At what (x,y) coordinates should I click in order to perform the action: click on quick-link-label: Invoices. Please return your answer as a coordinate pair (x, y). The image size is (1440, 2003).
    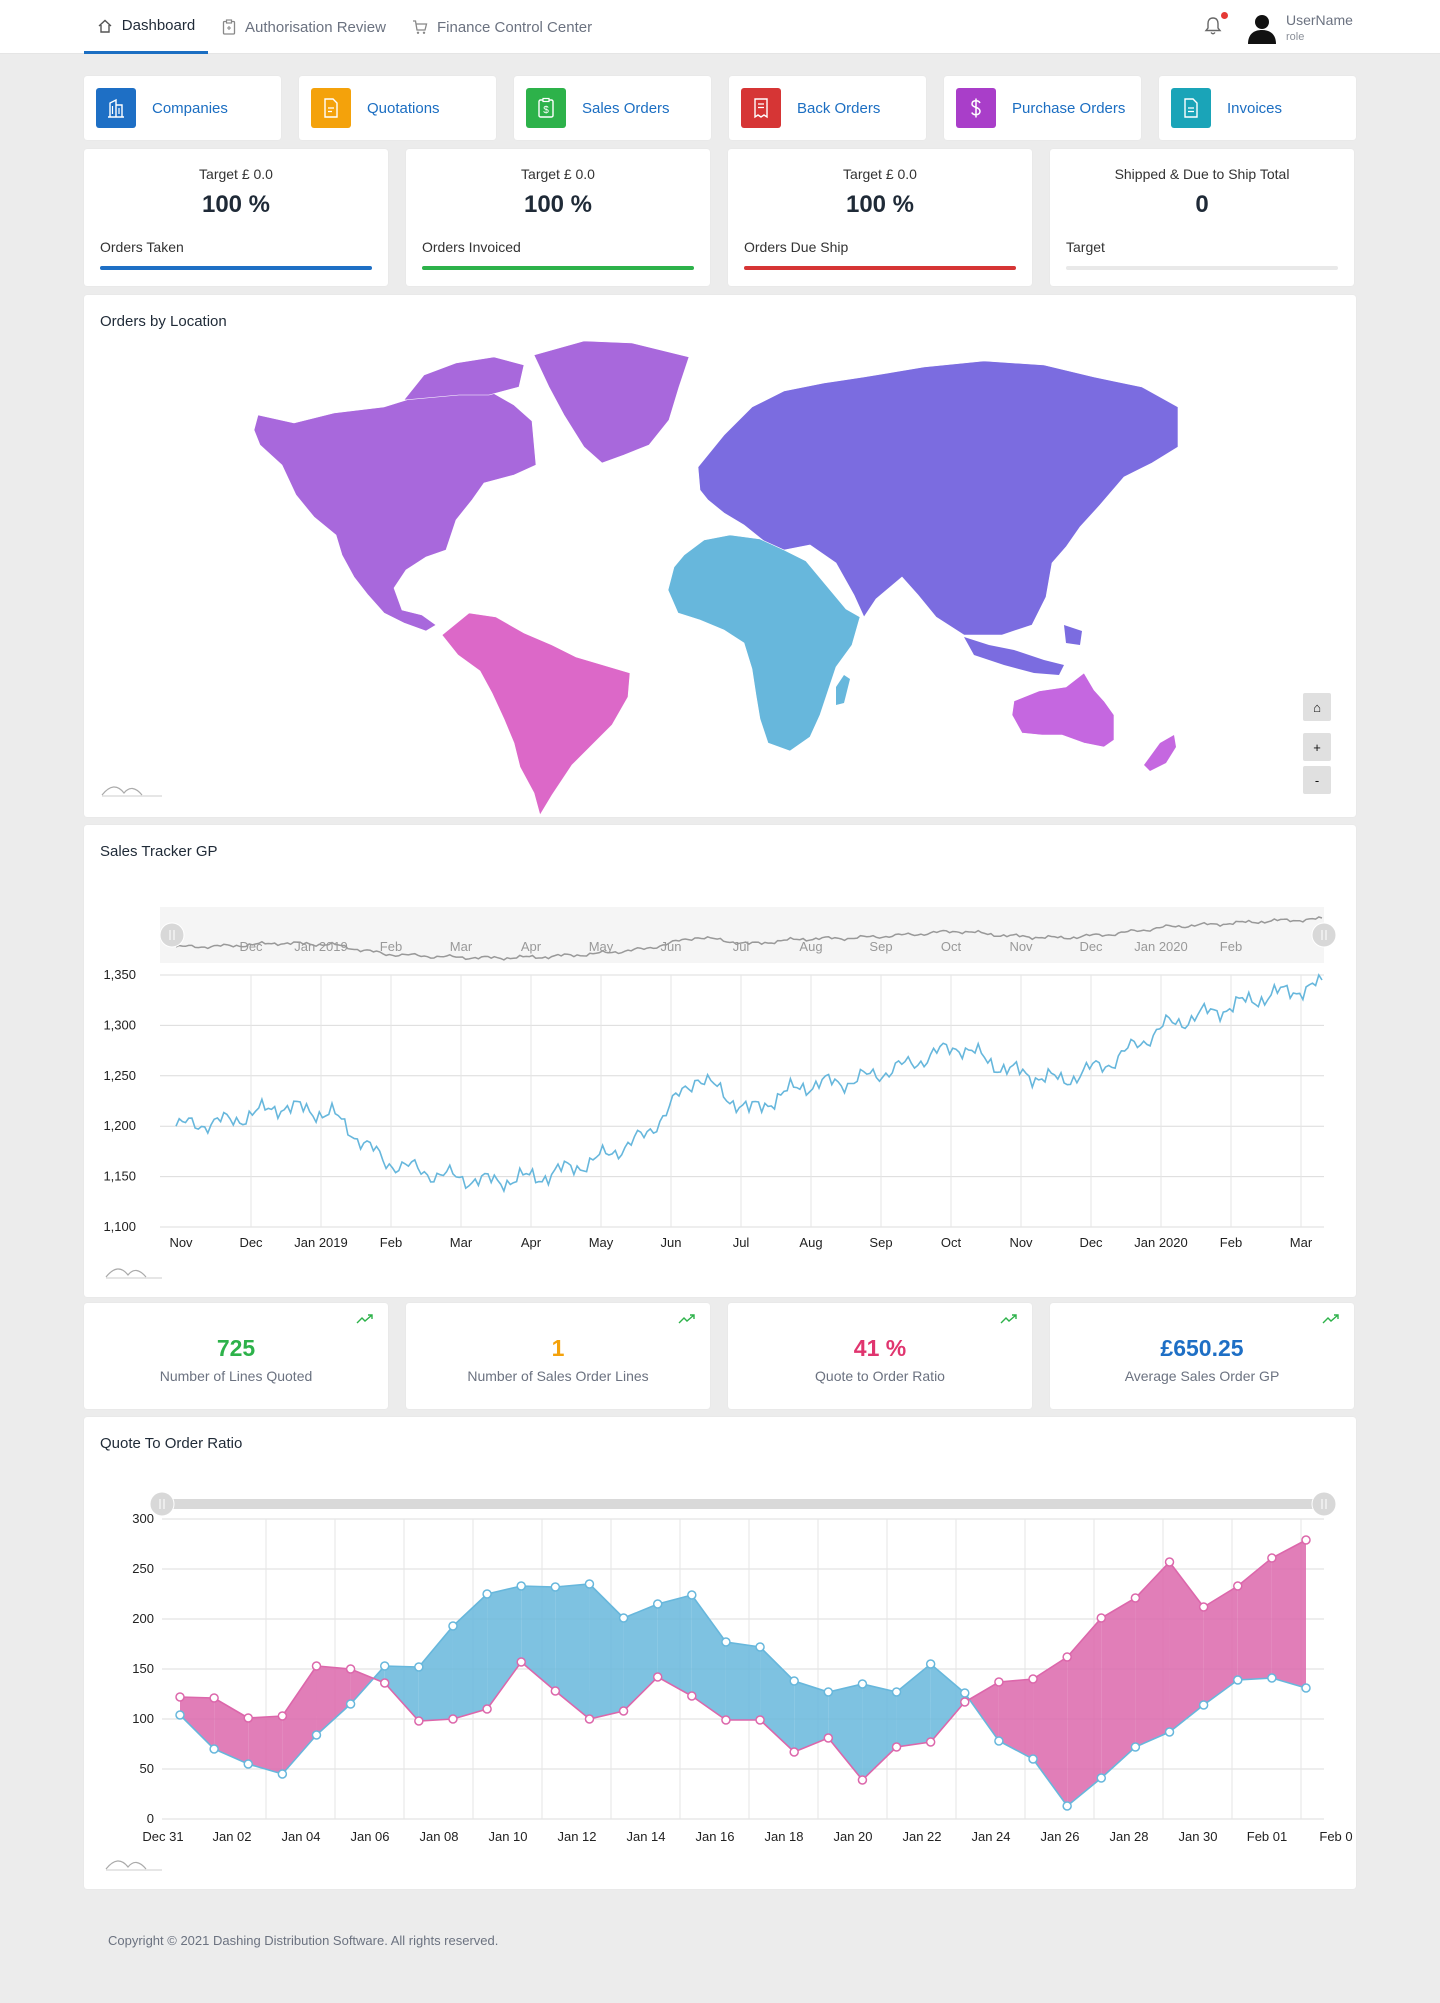
    Looking at the image, I should click on (1255, 108).